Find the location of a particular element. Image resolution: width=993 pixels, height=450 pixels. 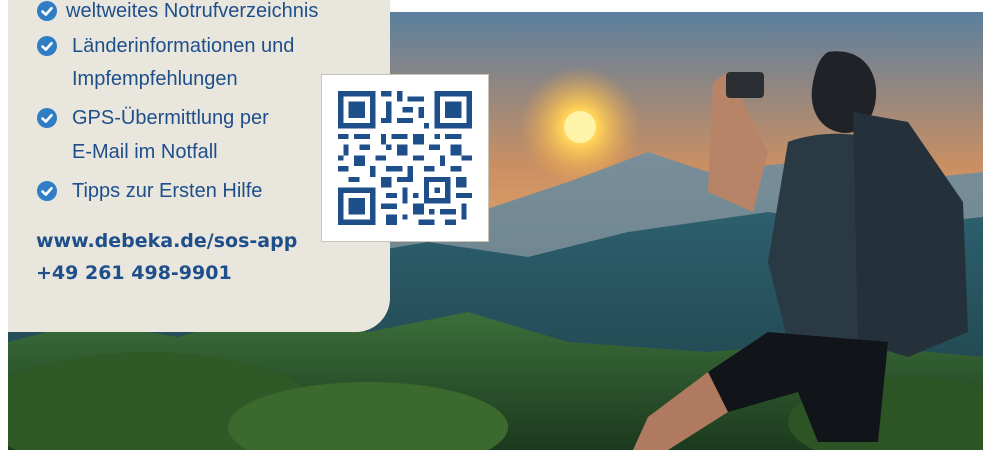

qr-code is located at coordinates (405, 158).